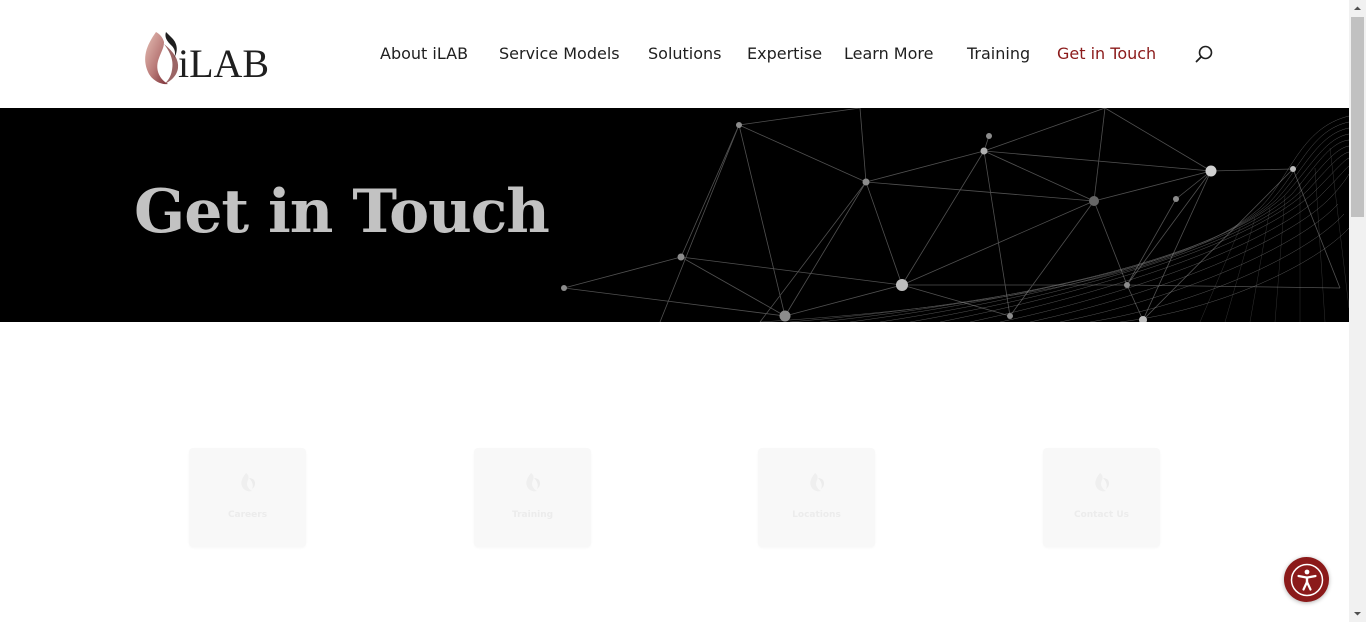 This screenshot has height=622, width=1366. I want to click on nav-learn-more: Learn More, so click(888, 54).